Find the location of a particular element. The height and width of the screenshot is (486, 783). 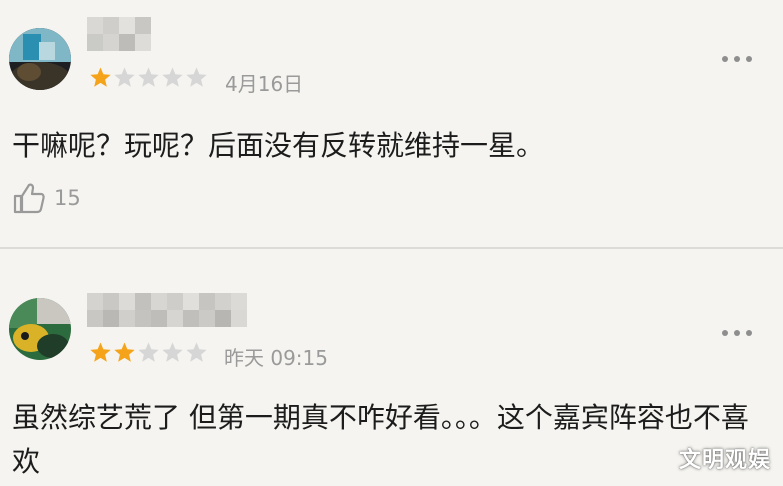

divider is located at coordinates (391, 248).